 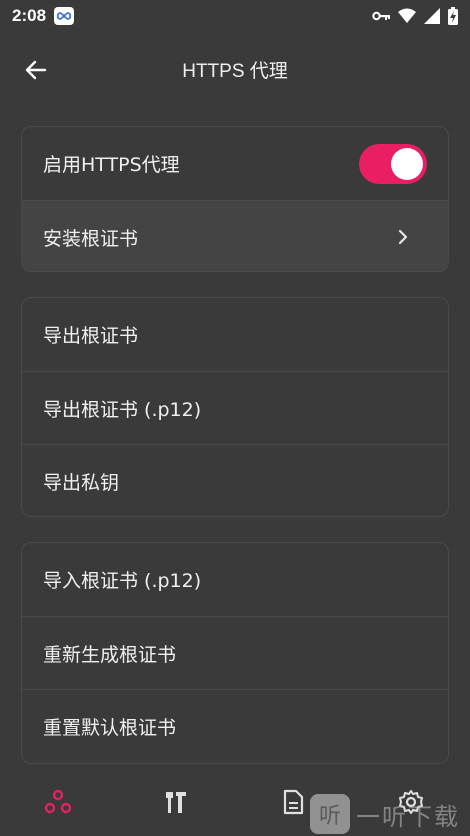 I want to click on install-root-cert-row: 安装根证书, so click(x=235, y=235).